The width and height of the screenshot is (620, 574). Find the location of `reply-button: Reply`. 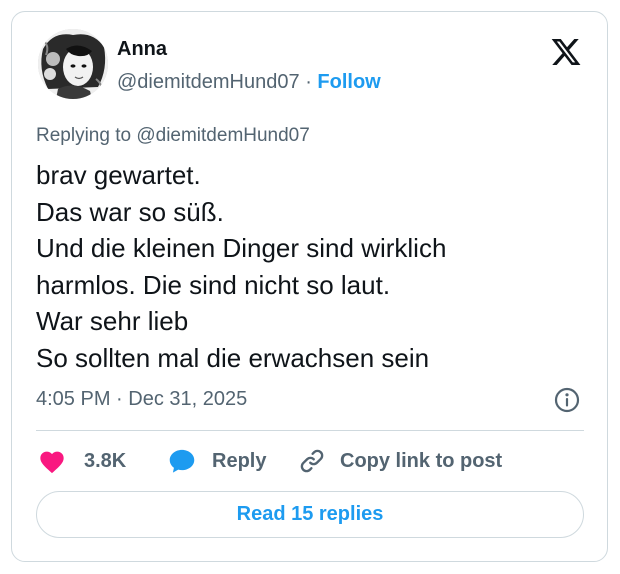

reply-button: Reply is located at coordinates (217, 461).